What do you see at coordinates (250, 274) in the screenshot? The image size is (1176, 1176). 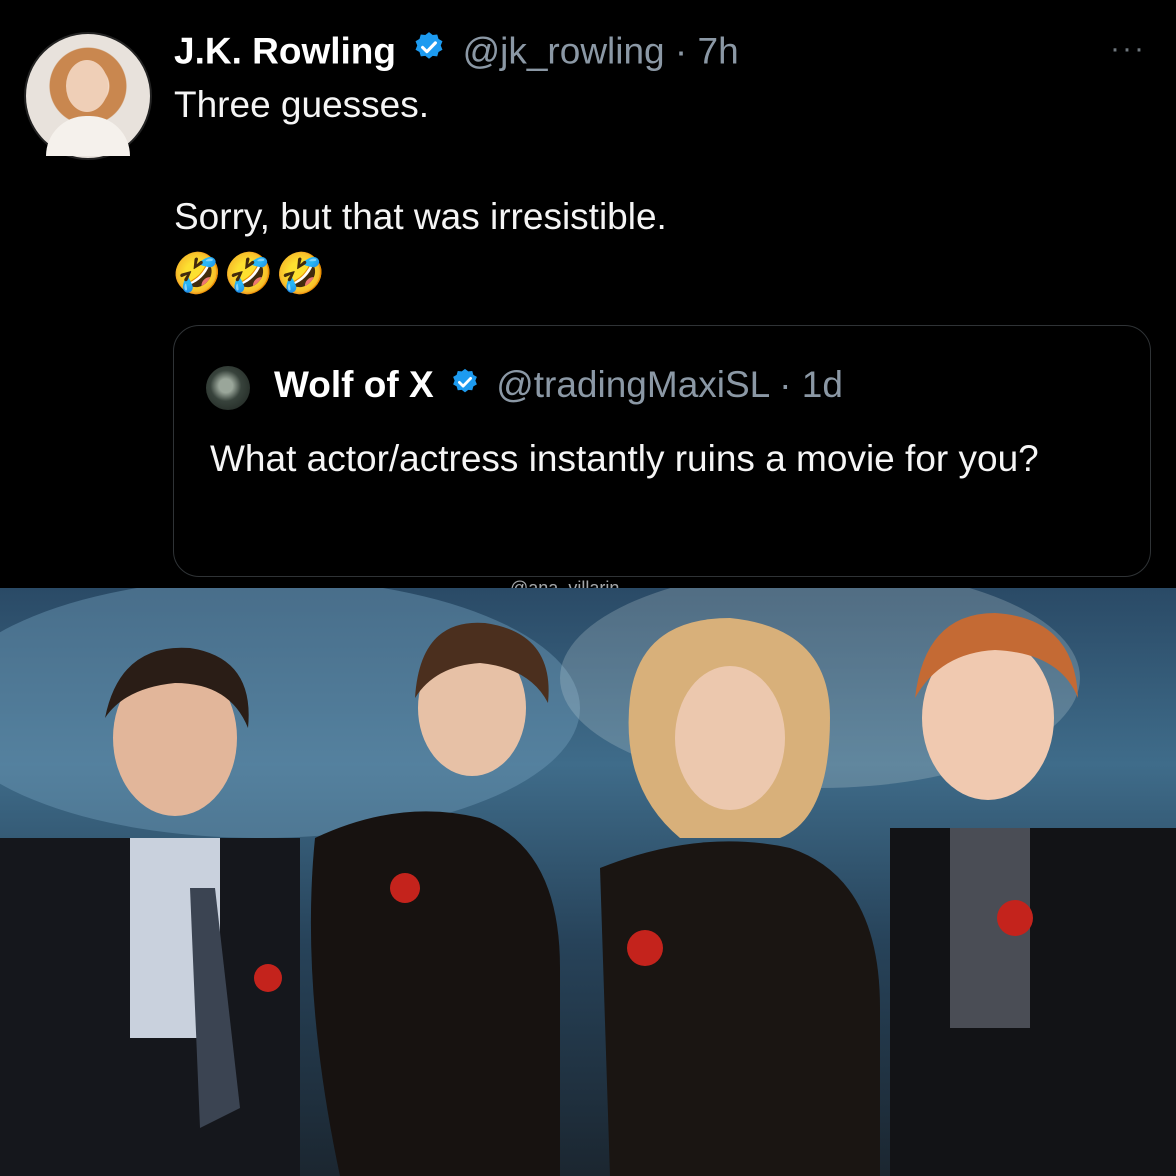 I see `tweet-emojis: 🤣🤣🤣` at bounding box center [250, 274].